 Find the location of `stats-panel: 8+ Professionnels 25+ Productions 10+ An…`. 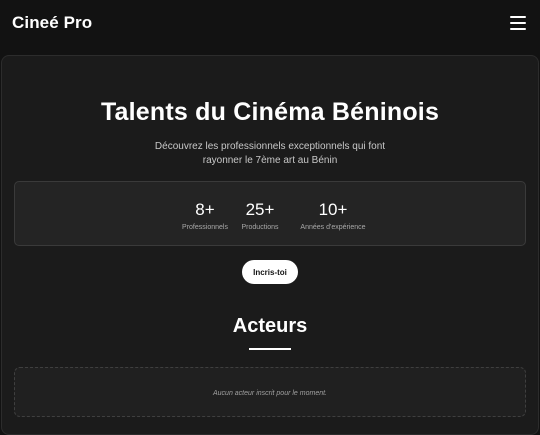

stats-panel: 8+ Professionnels 25+ Productions 10+ An… is located at coordinates (270, 213).